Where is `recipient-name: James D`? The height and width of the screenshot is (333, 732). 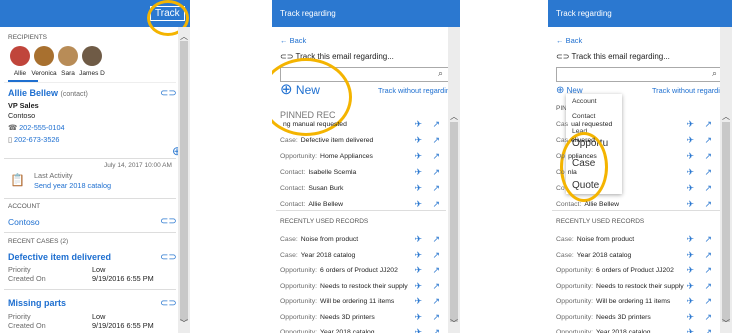
recipient-name: James D is located at coordinates (92, 73).